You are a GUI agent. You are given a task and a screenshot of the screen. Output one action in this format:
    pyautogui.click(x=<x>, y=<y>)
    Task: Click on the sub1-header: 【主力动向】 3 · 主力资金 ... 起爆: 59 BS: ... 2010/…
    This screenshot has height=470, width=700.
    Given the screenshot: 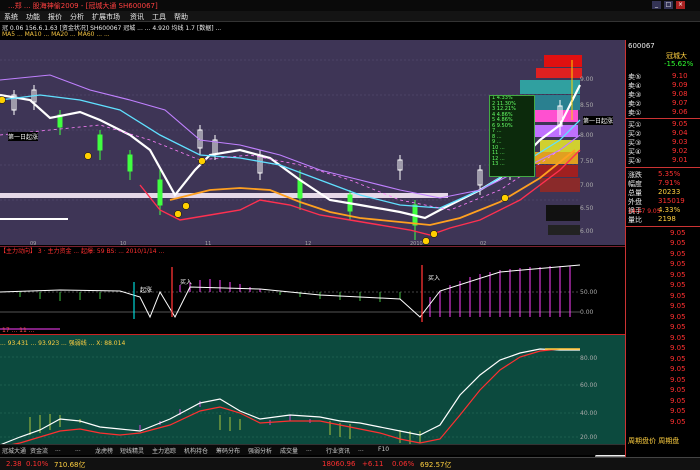 What is the action you would take?
    pyautogui.click(x=82, y=251)
    